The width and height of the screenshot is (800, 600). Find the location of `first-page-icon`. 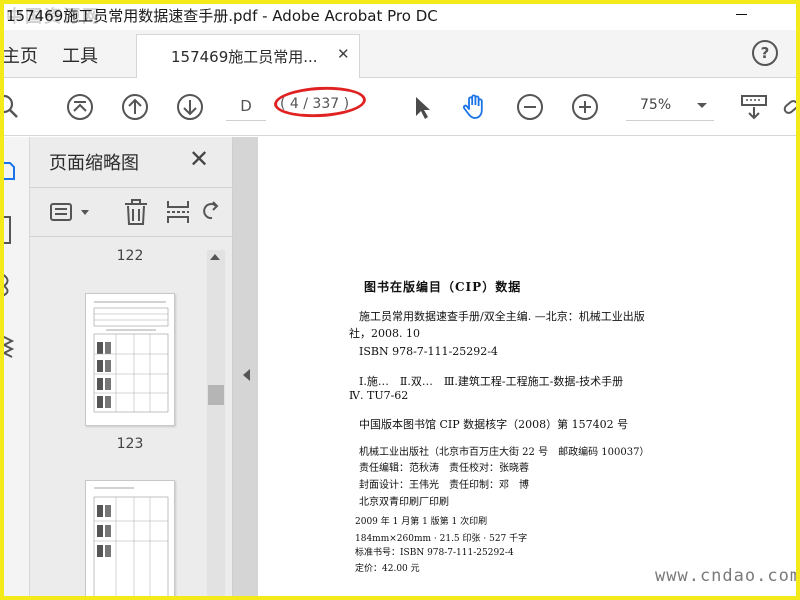

first-page-icon is located at coordinates (80, 107).